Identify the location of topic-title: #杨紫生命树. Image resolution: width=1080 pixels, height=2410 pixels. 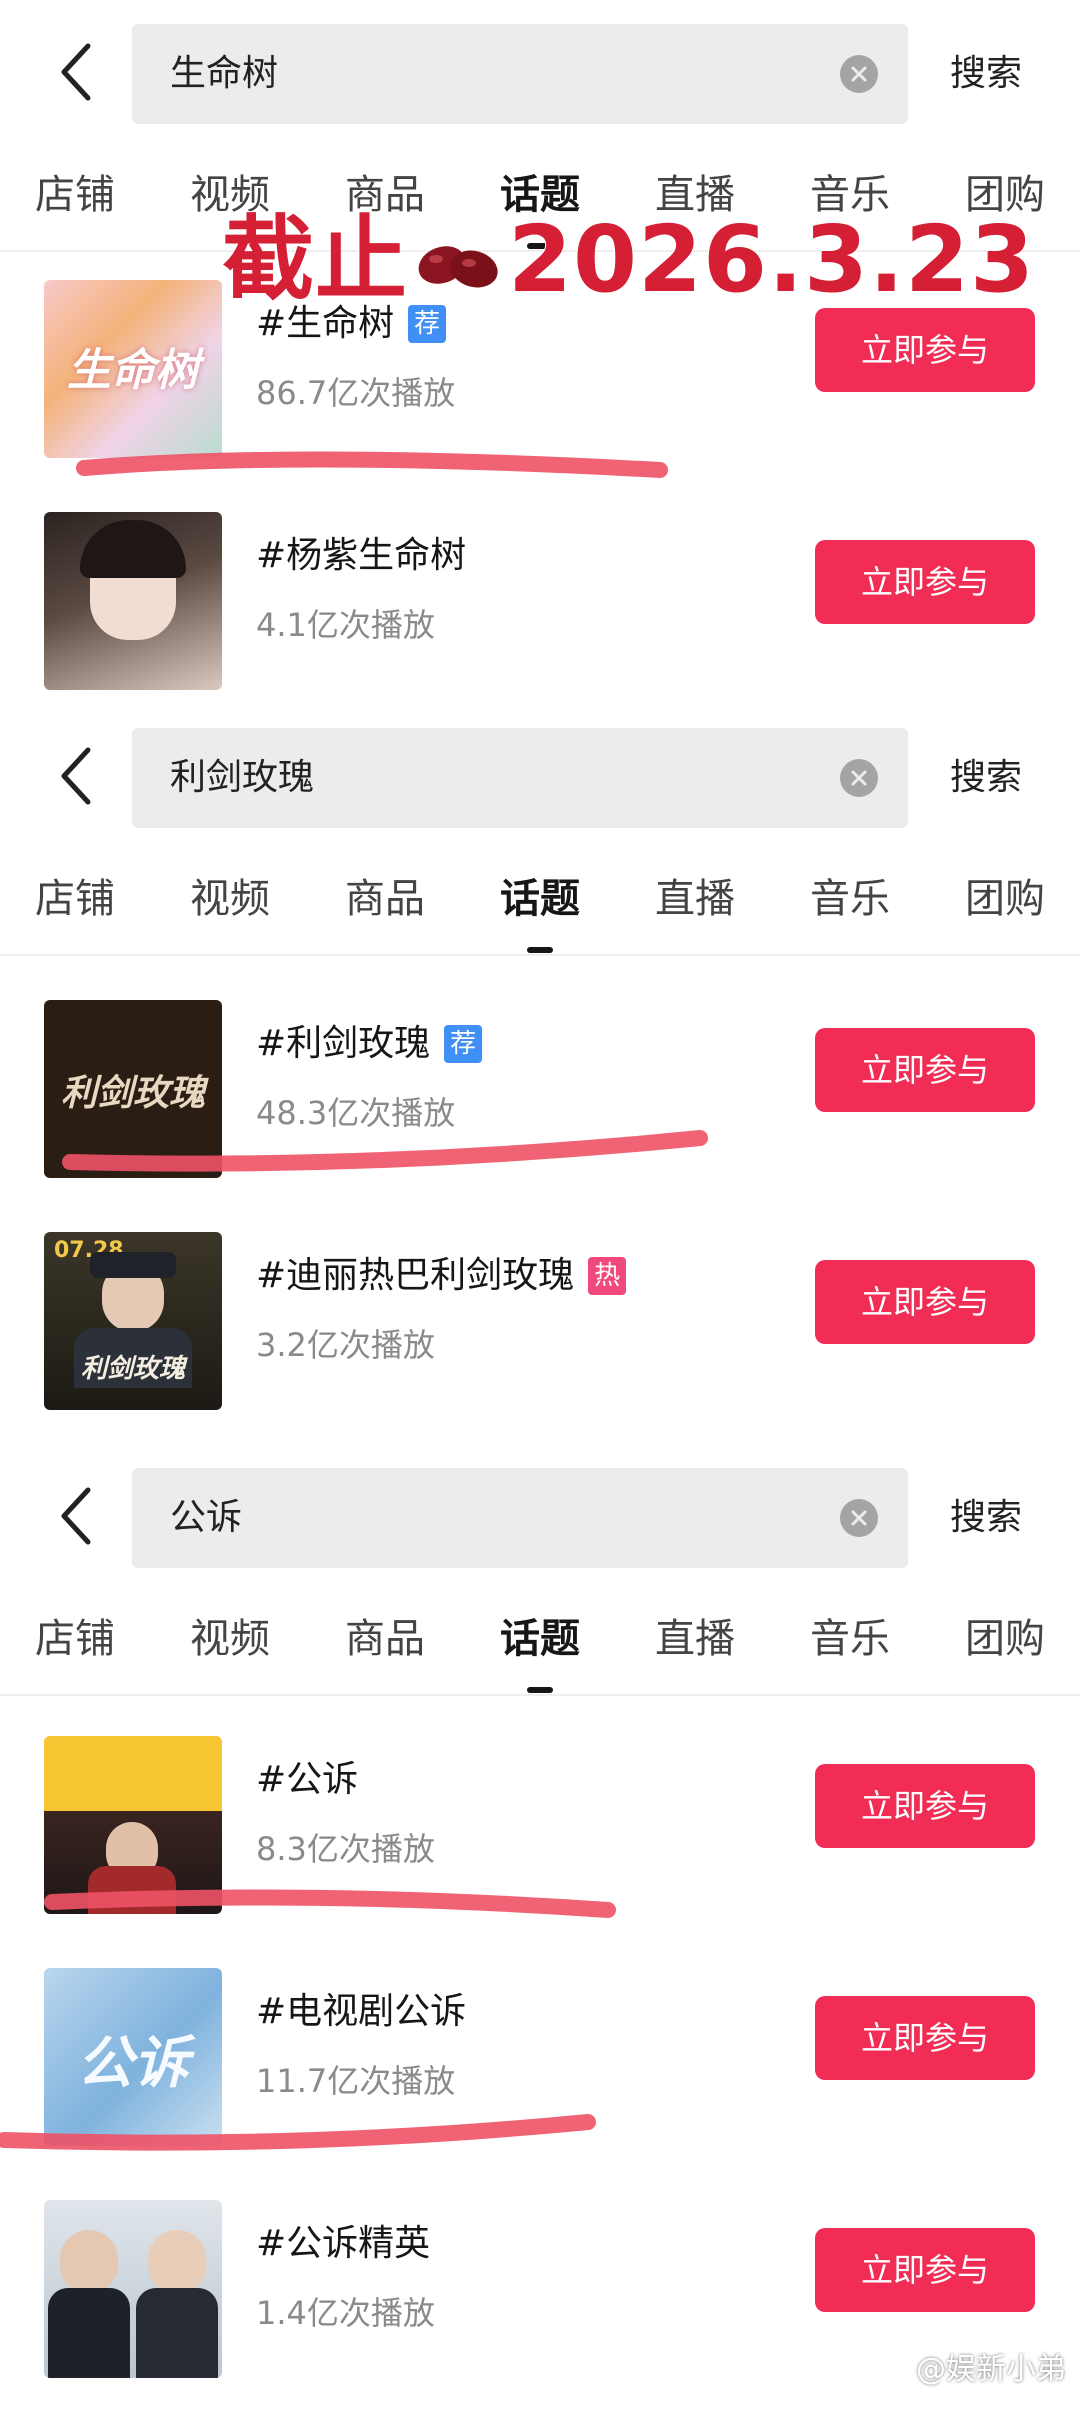
(361, 555).